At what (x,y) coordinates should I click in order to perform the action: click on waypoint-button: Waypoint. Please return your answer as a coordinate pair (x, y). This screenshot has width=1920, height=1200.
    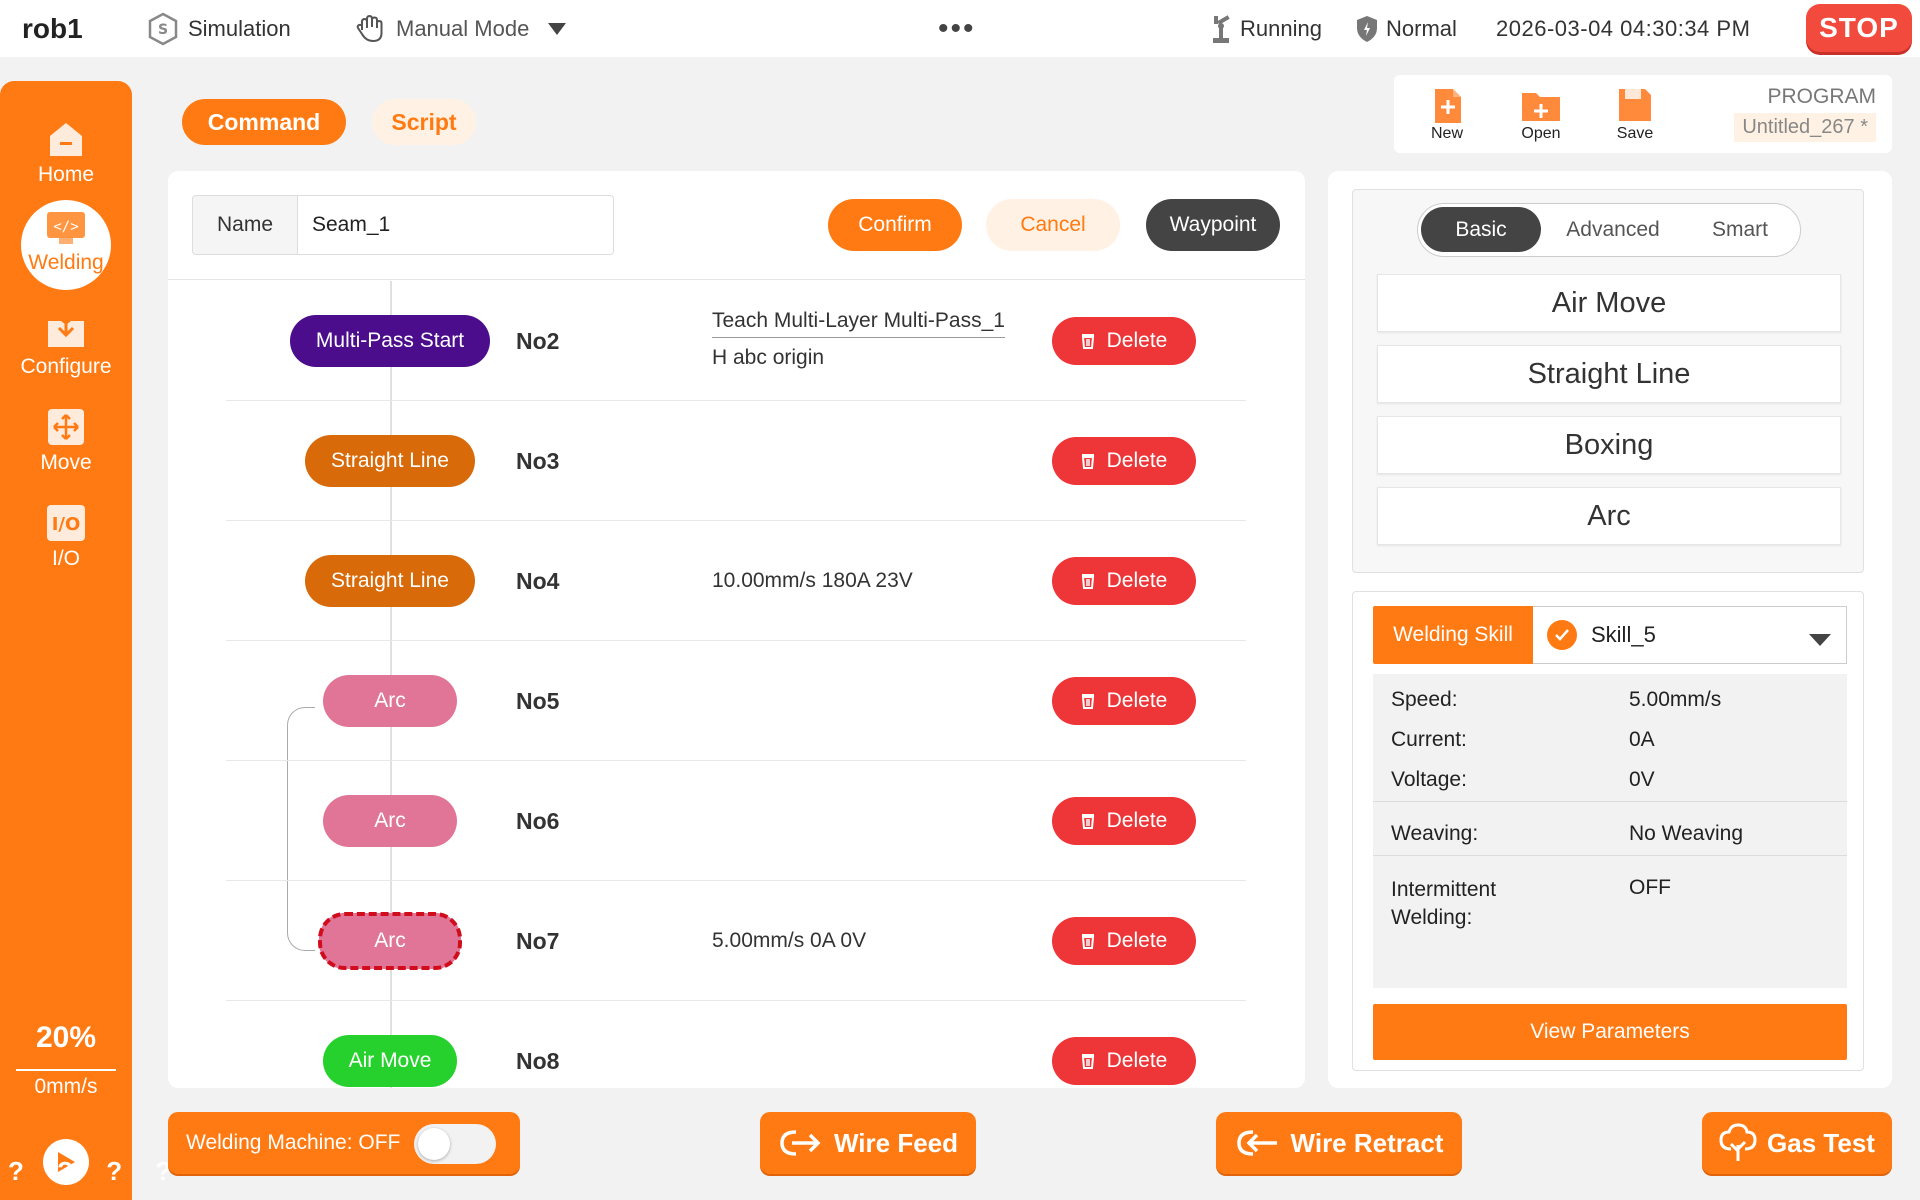
    Looking at the image, I should click on (1213, 225).